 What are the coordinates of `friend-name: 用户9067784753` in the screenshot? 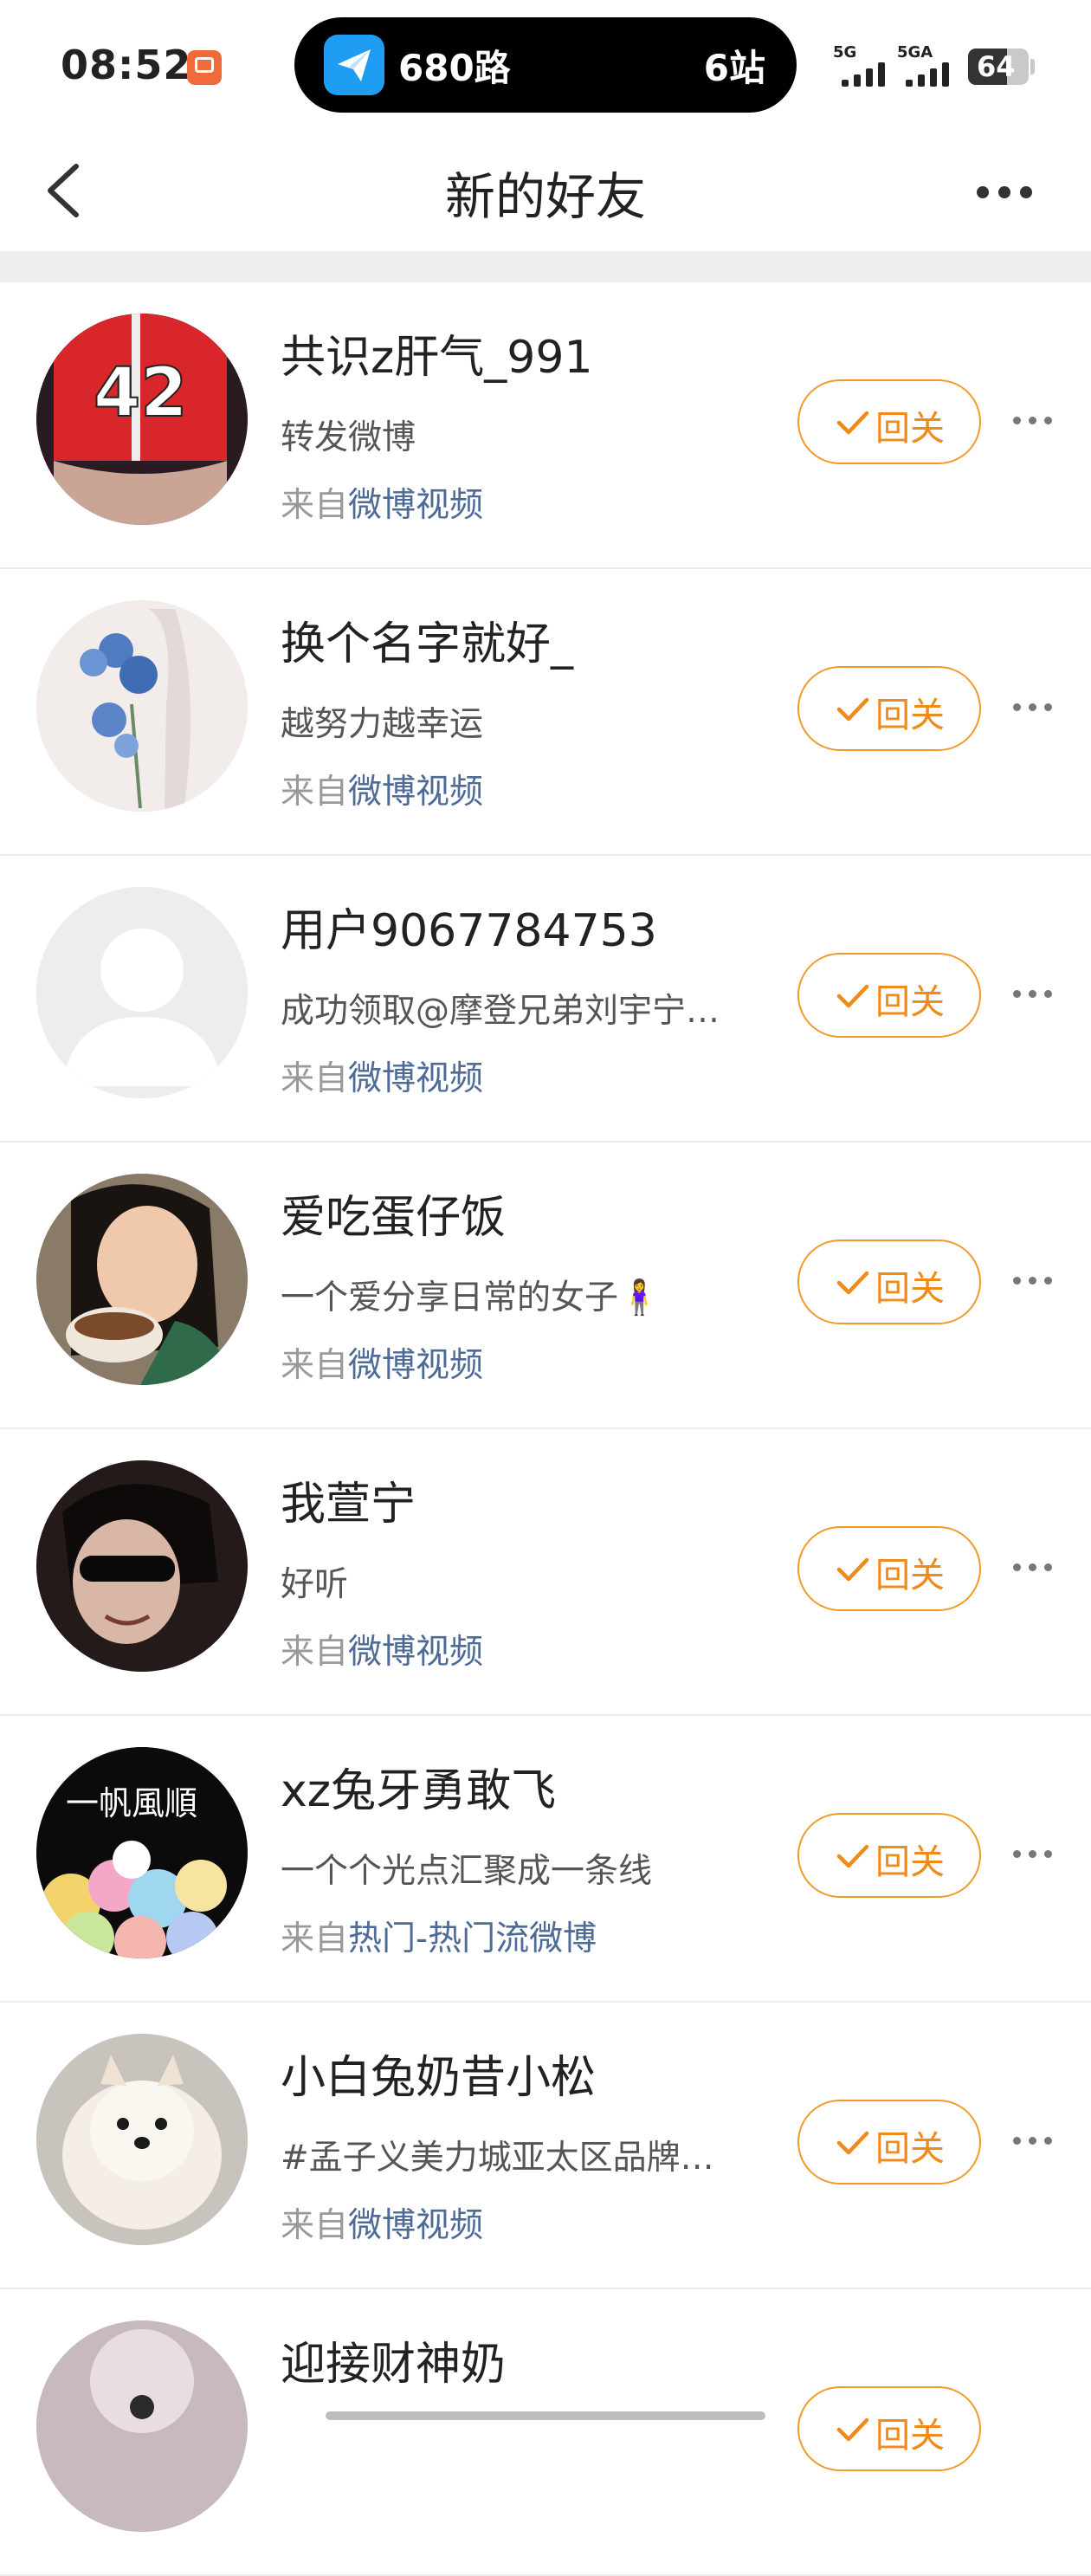 It's located at (469, 926).